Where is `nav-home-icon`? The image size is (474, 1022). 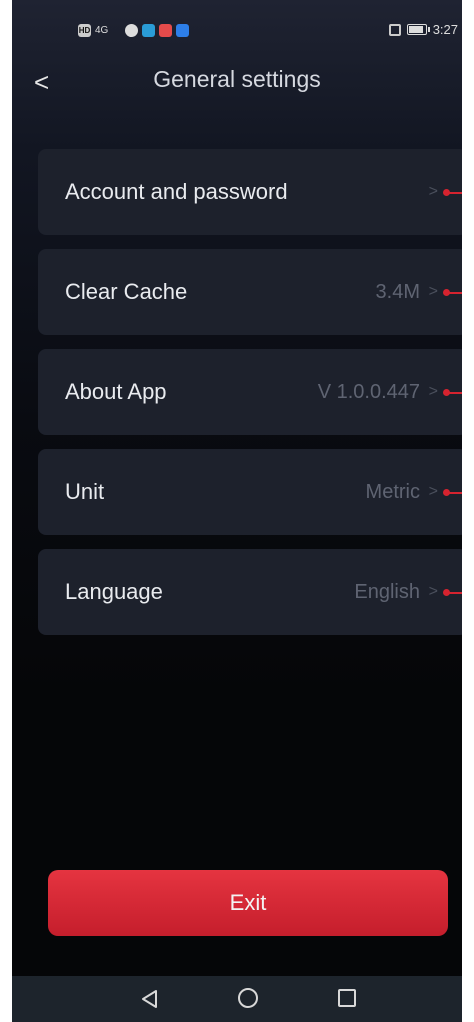
nav-home-icon is located at coordinates (248, 998).